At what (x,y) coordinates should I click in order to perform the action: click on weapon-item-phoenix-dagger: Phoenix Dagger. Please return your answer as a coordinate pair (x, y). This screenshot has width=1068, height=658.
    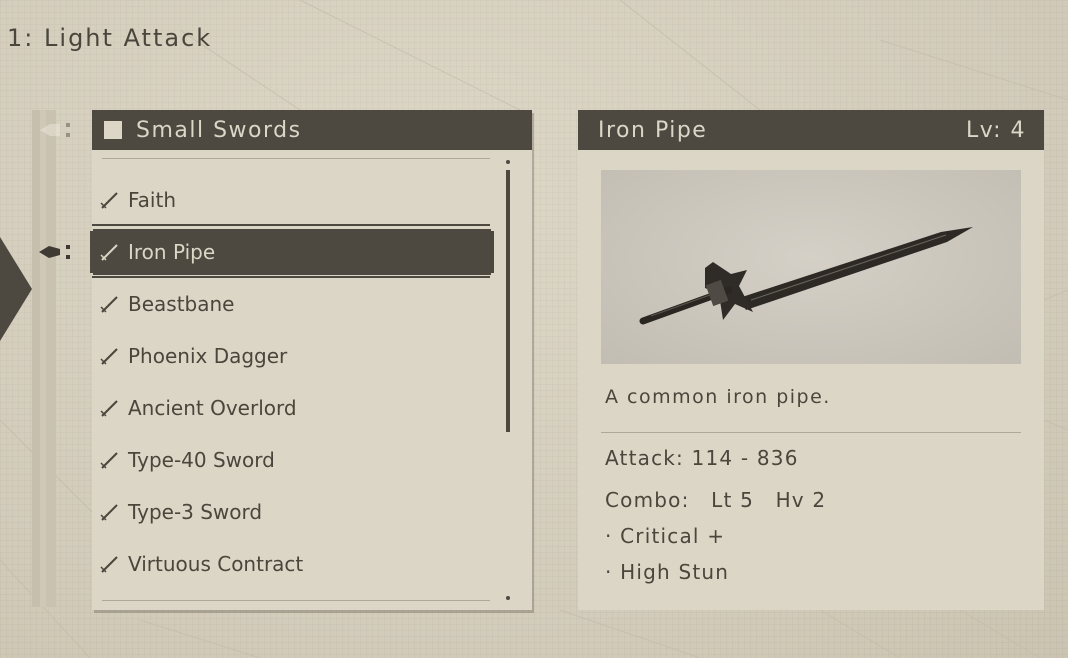
    Looking at the image, I should click on (292, 356).